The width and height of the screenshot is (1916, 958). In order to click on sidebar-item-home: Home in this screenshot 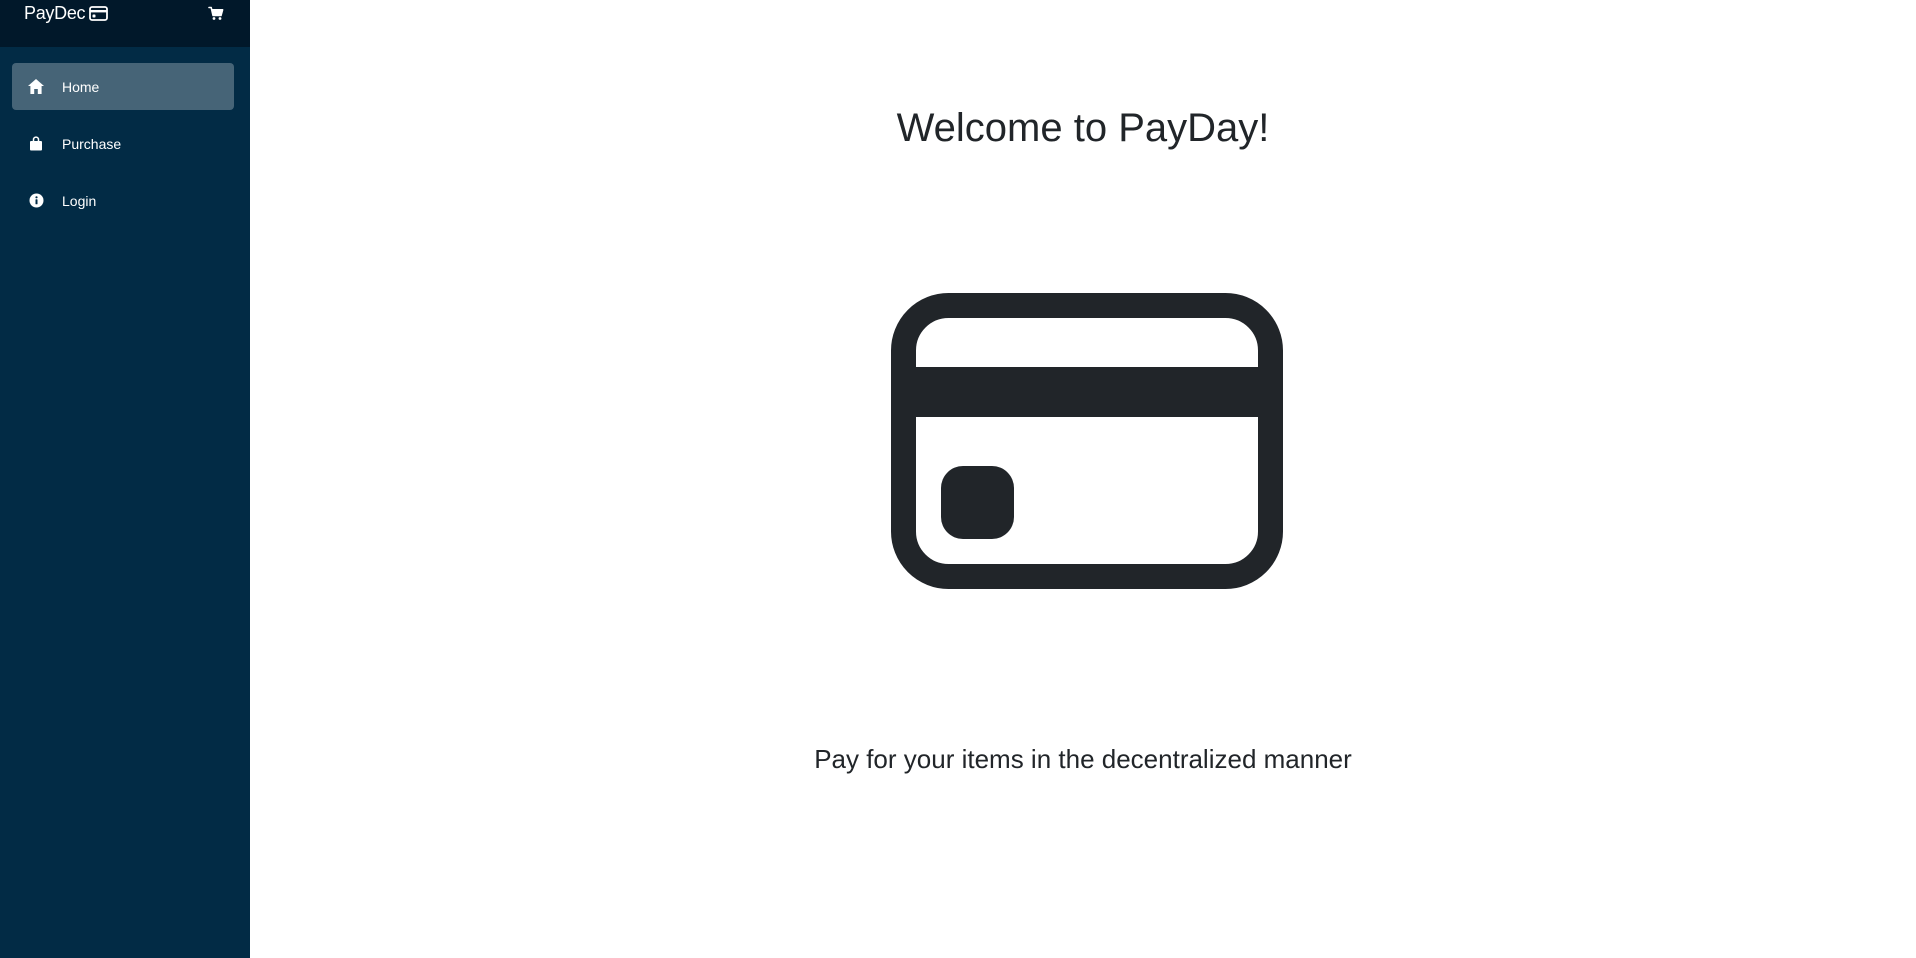, I will do `click(123, 86)`.